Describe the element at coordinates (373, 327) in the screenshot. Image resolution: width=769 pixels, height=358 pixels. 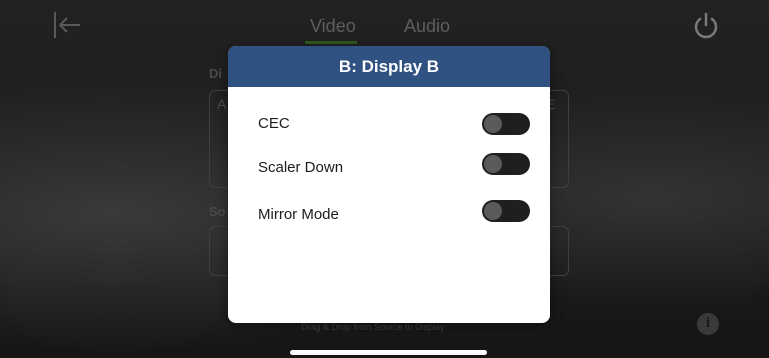
I see `drag-hint-text: Drag & Drop from Source to Display` at that location.